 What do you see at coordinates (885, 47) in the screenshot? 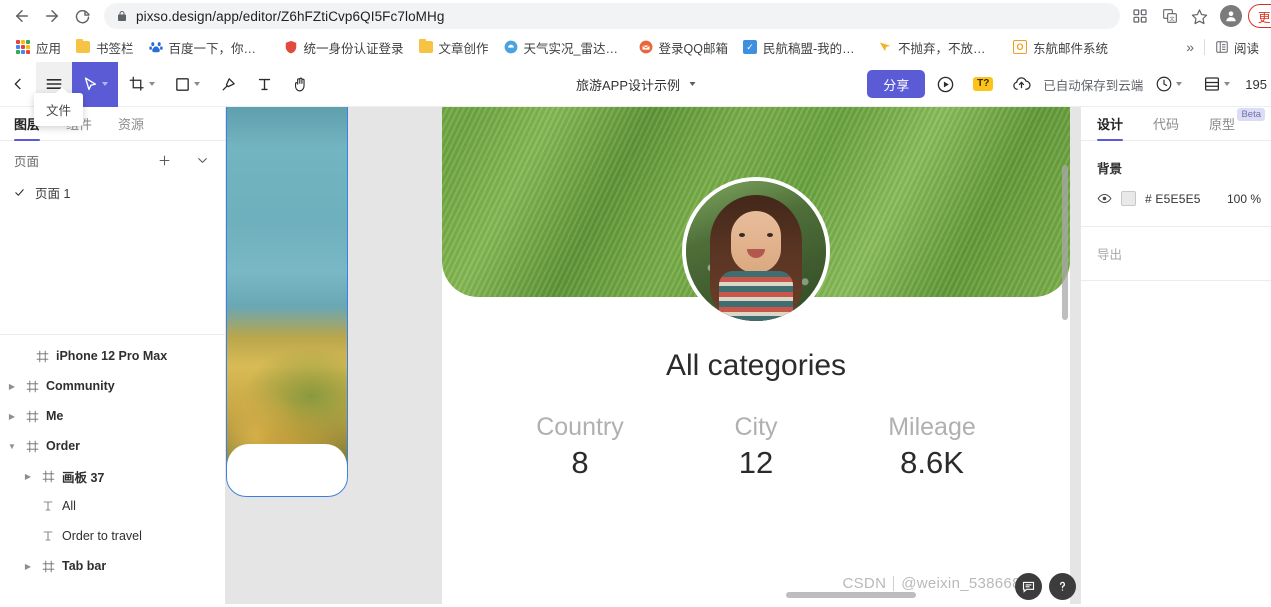
I see `bookmark-icon` at bounding box center [885, 47].